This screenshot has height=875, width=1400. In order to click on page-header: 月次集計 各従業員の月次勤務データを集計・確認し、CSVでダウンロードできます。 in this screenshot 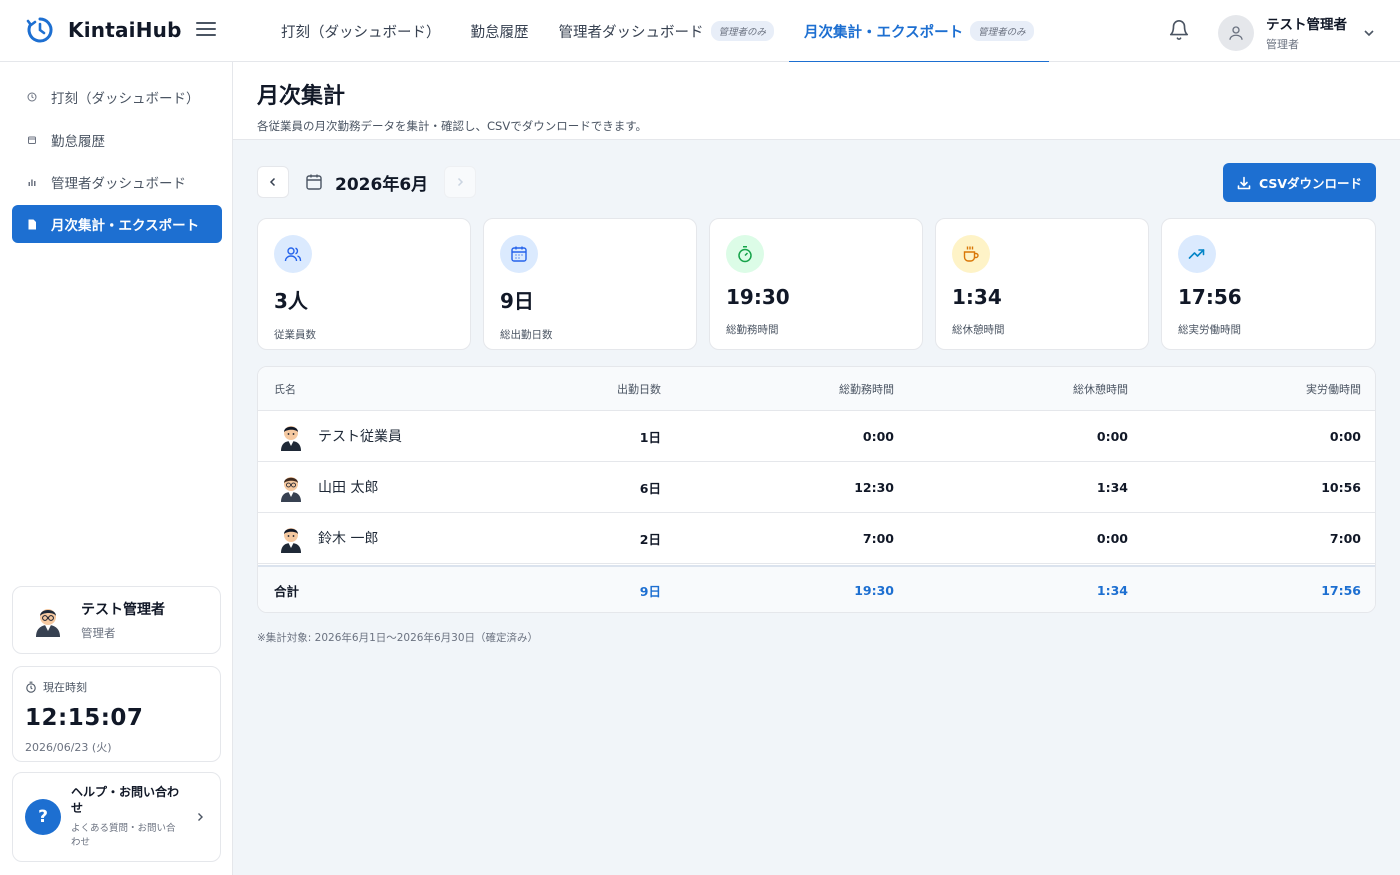, I will do `click(816, 101)`.